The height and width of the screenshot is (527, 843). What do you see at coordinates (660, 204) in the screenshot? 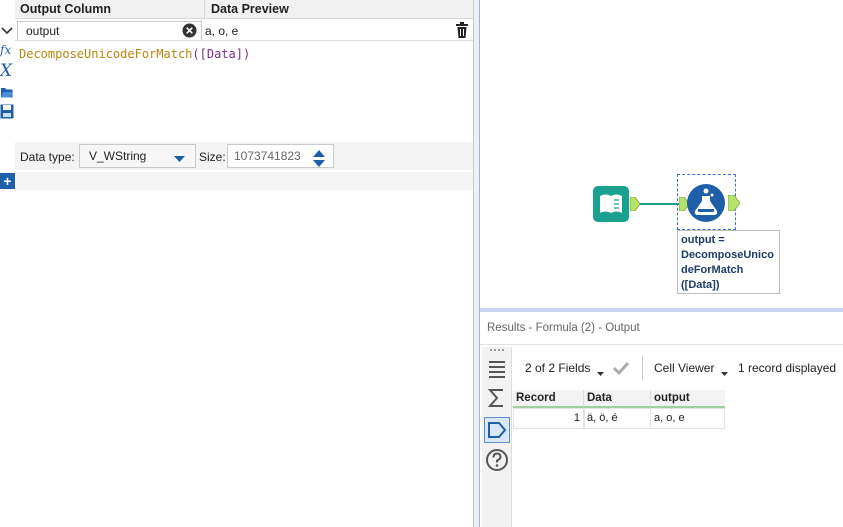
I see `connection-line` at bounding box center [660, 204].